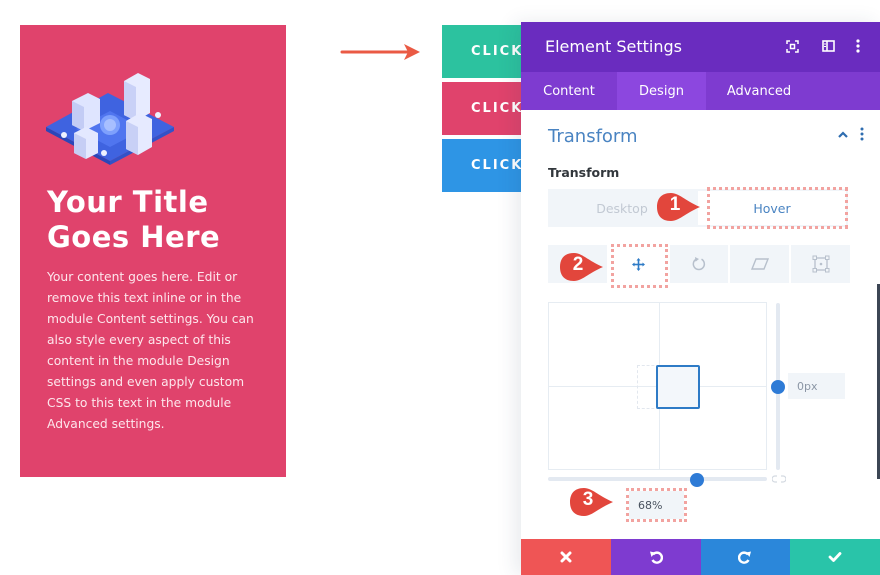 This screenshot has width=880, height=575. What do you see at coordinates (593, 136) in the screenshot?
I see `section-title-transform: Transform` at bounding box center [593, 136].